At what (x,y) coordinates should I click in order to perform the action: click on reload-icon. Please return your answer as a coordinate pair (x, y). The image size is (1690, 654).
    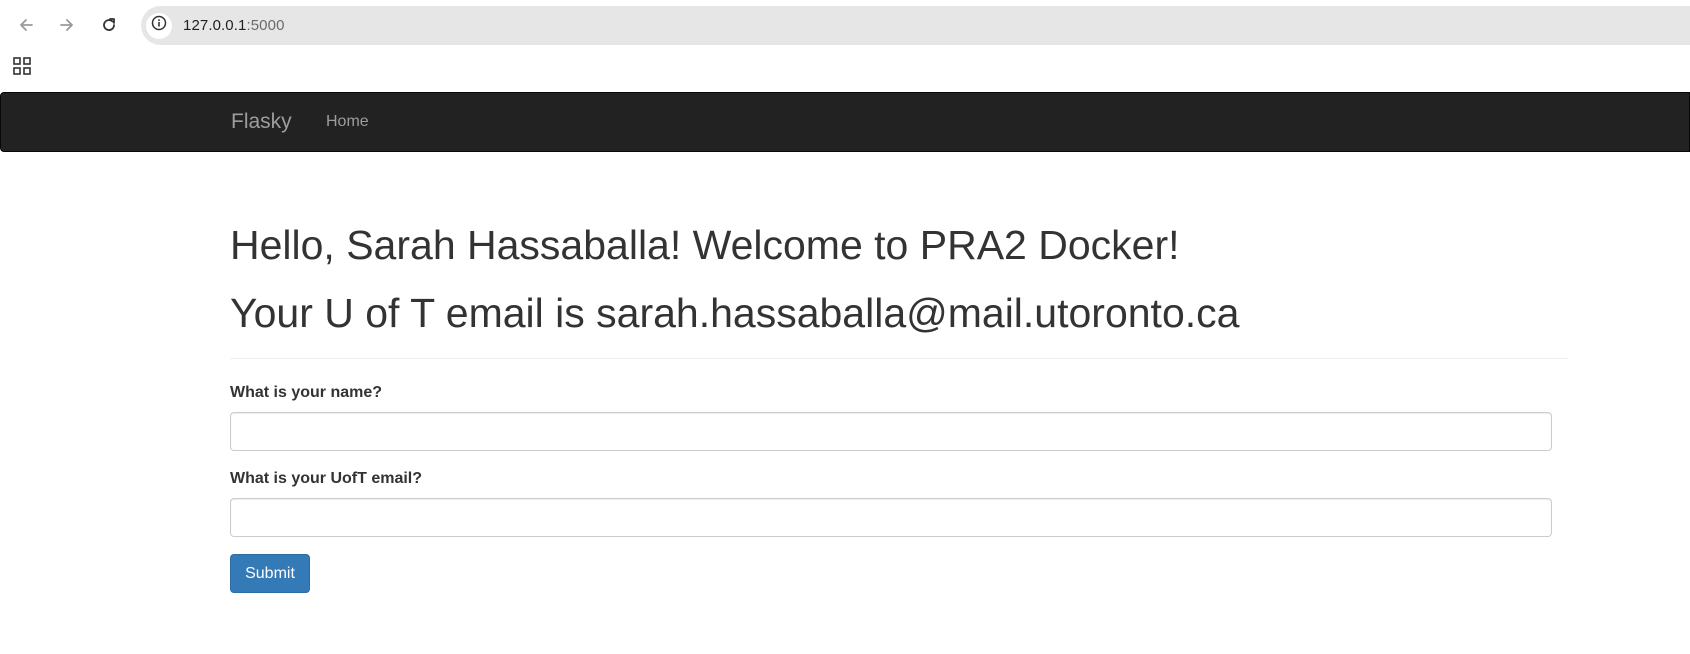
    Looking at the image, I should click on (109, 25).